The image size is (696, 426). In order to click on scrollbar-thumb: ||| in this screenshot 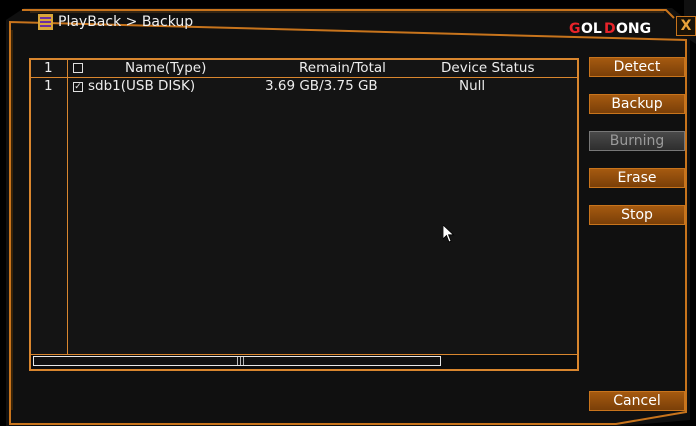, I will do `click(237, 361)`.